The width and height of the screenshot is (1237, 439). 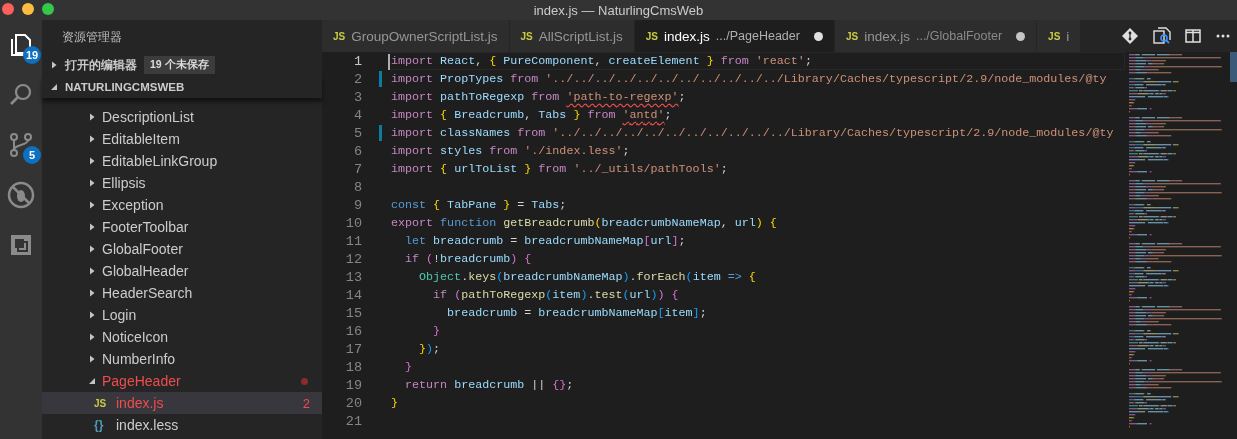 What do you see at coordinates (182, 117) in the screenshot?
I see `folder-item: DescriptionList` at bounding box center [182, 117].